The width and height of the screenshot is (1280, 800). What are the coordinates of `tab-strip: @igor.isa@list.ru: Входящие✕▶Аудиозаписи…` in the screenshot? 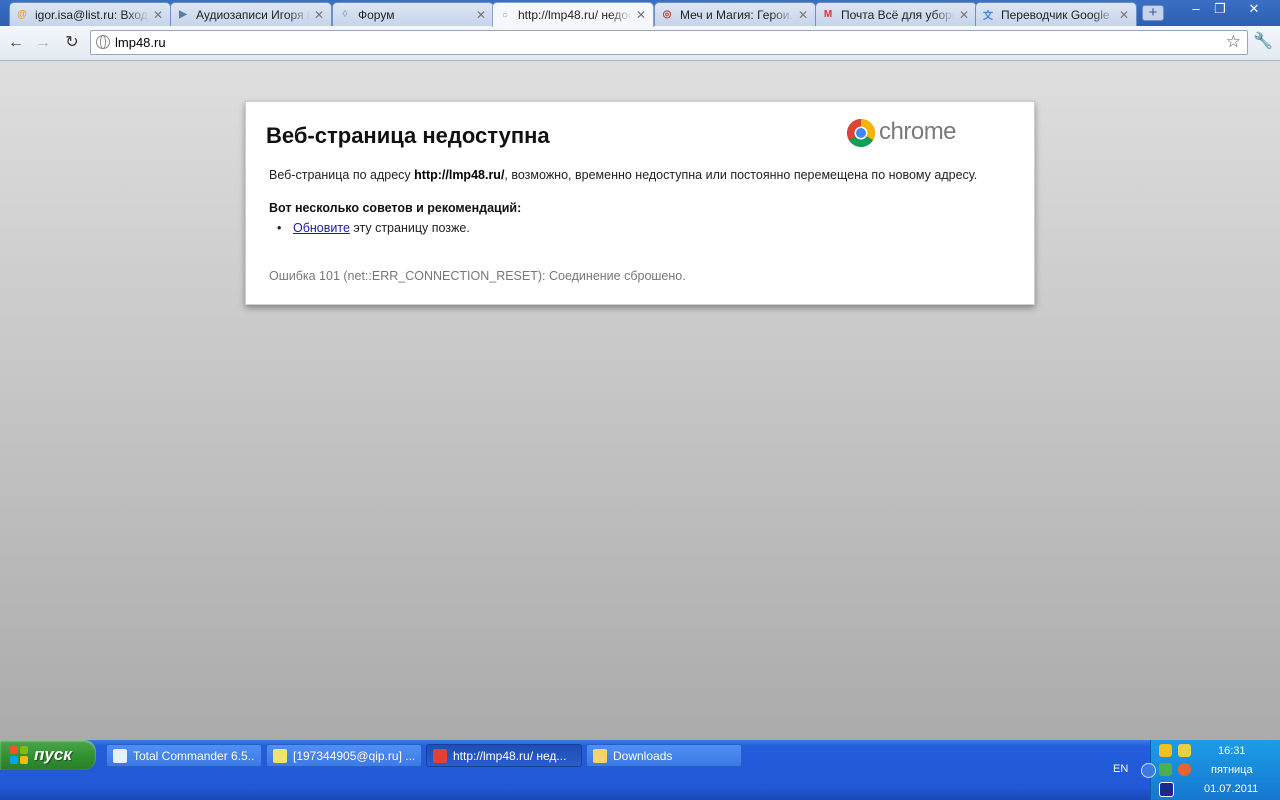 It's located at (640, 13).